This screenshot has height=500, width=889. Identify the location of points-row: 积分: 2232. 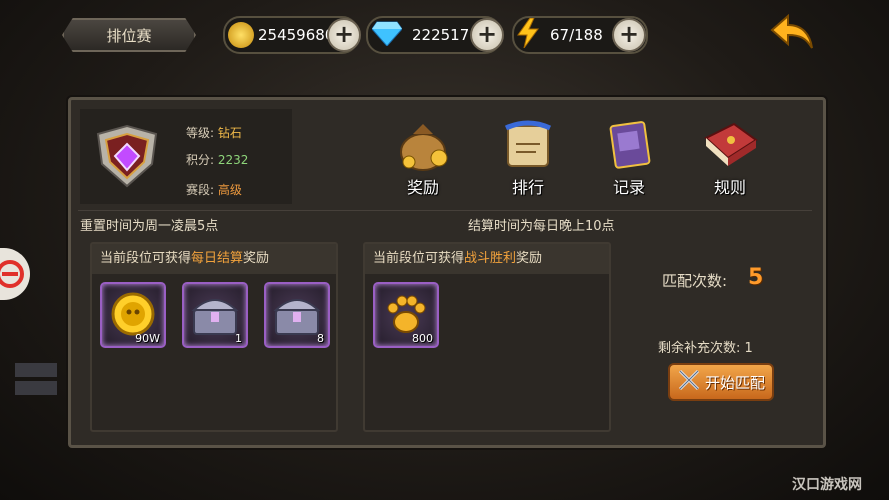
(217, 159).